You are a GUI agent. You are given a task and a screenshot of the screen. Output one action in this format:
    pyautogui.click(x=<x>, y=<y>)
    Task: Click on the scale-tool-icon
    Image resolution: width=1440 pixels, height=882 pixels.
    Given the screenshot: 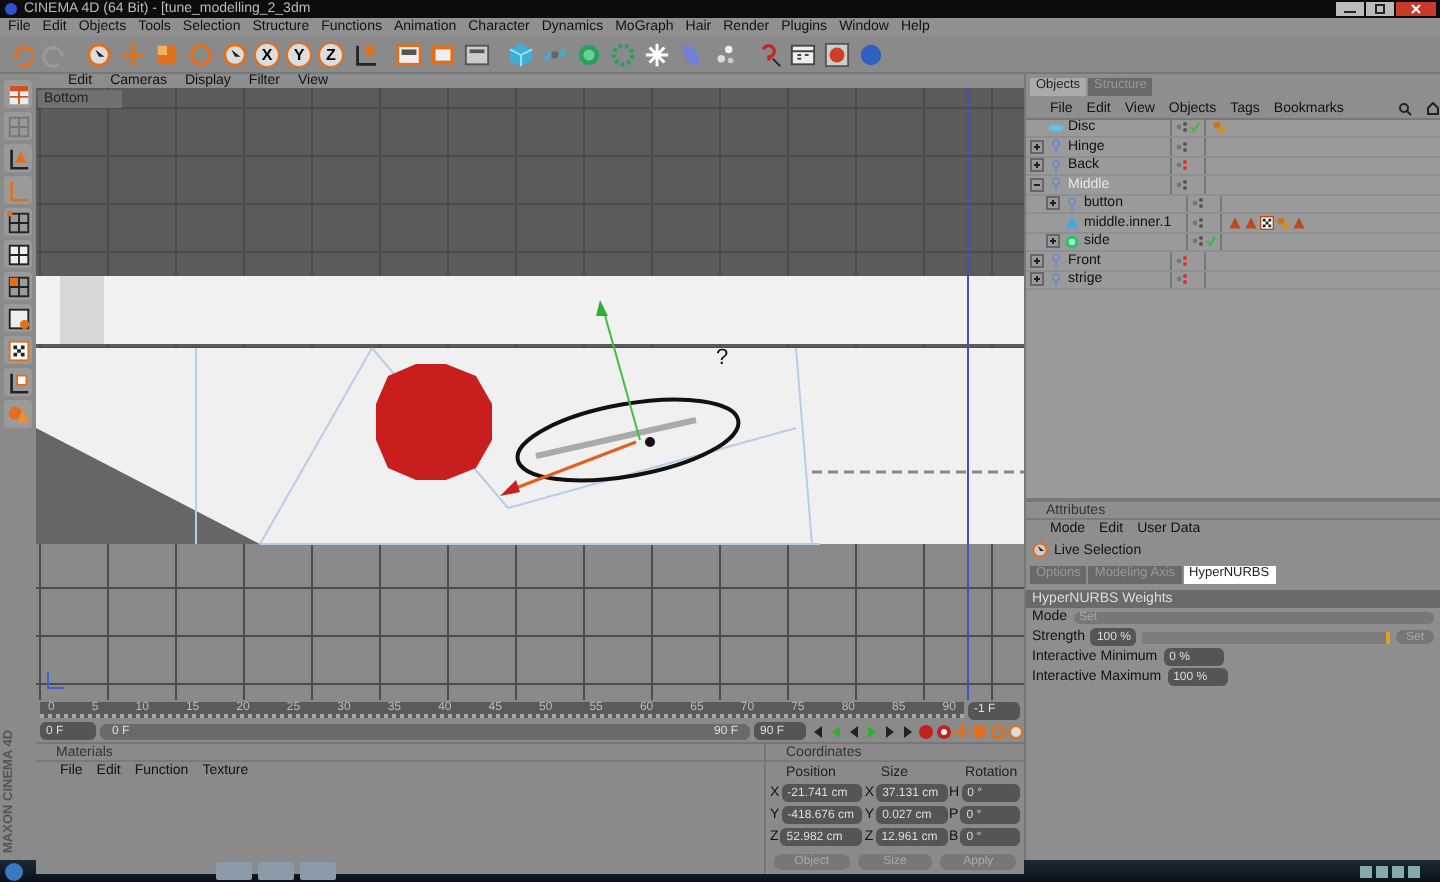 What is the action you would take?
    pyautogui.click(x=166, y=54)
    